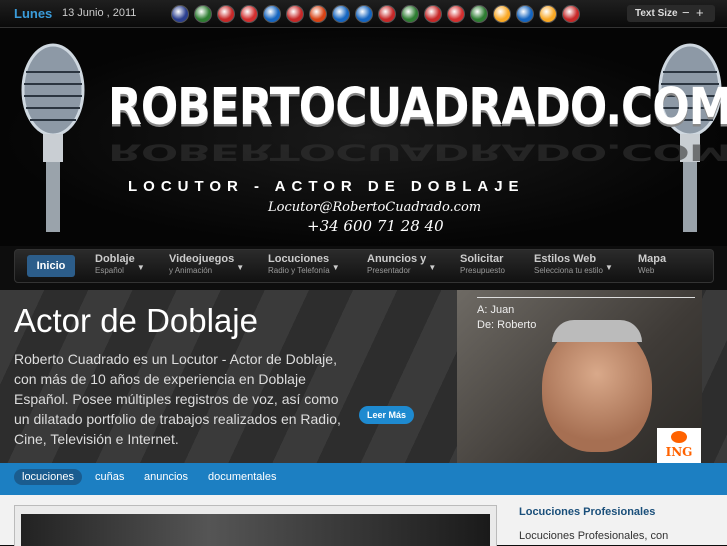  I want to click on sidebar-title: Locuciones Profesionales, so click(587, 512).